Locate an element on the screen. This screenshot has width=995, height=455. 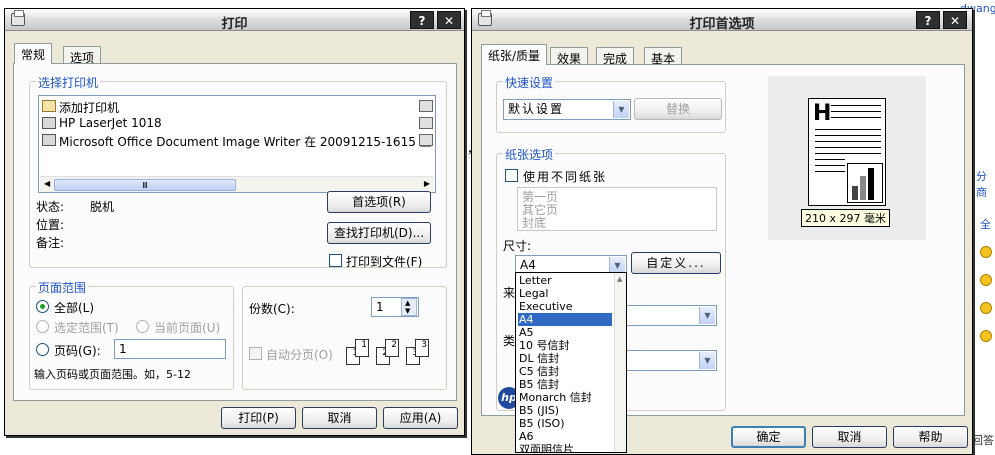
pages-input: 1 is located at coordinates (170, 349).